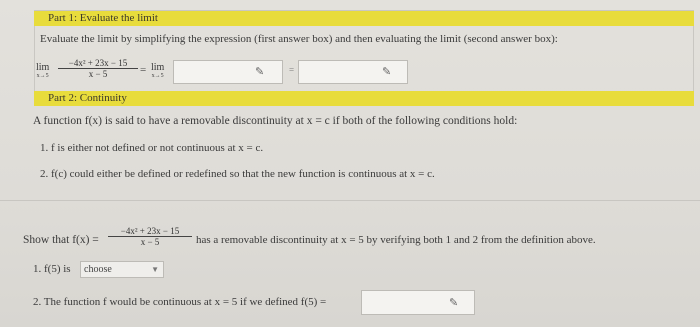  Describe the element at coordinates (98, 63) in the screenshot. I see `fraction-numerator: −4x² + 23x − 15` at that location.